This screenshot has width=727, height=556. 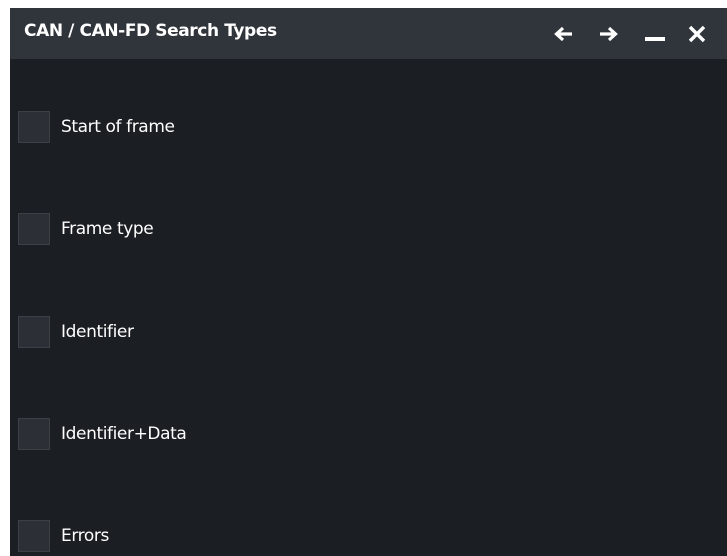 What do you see at coordinates (218, 332) in the screenshot?
I see `search-type-identifier: Identifier` at bounding box center [218, 332].